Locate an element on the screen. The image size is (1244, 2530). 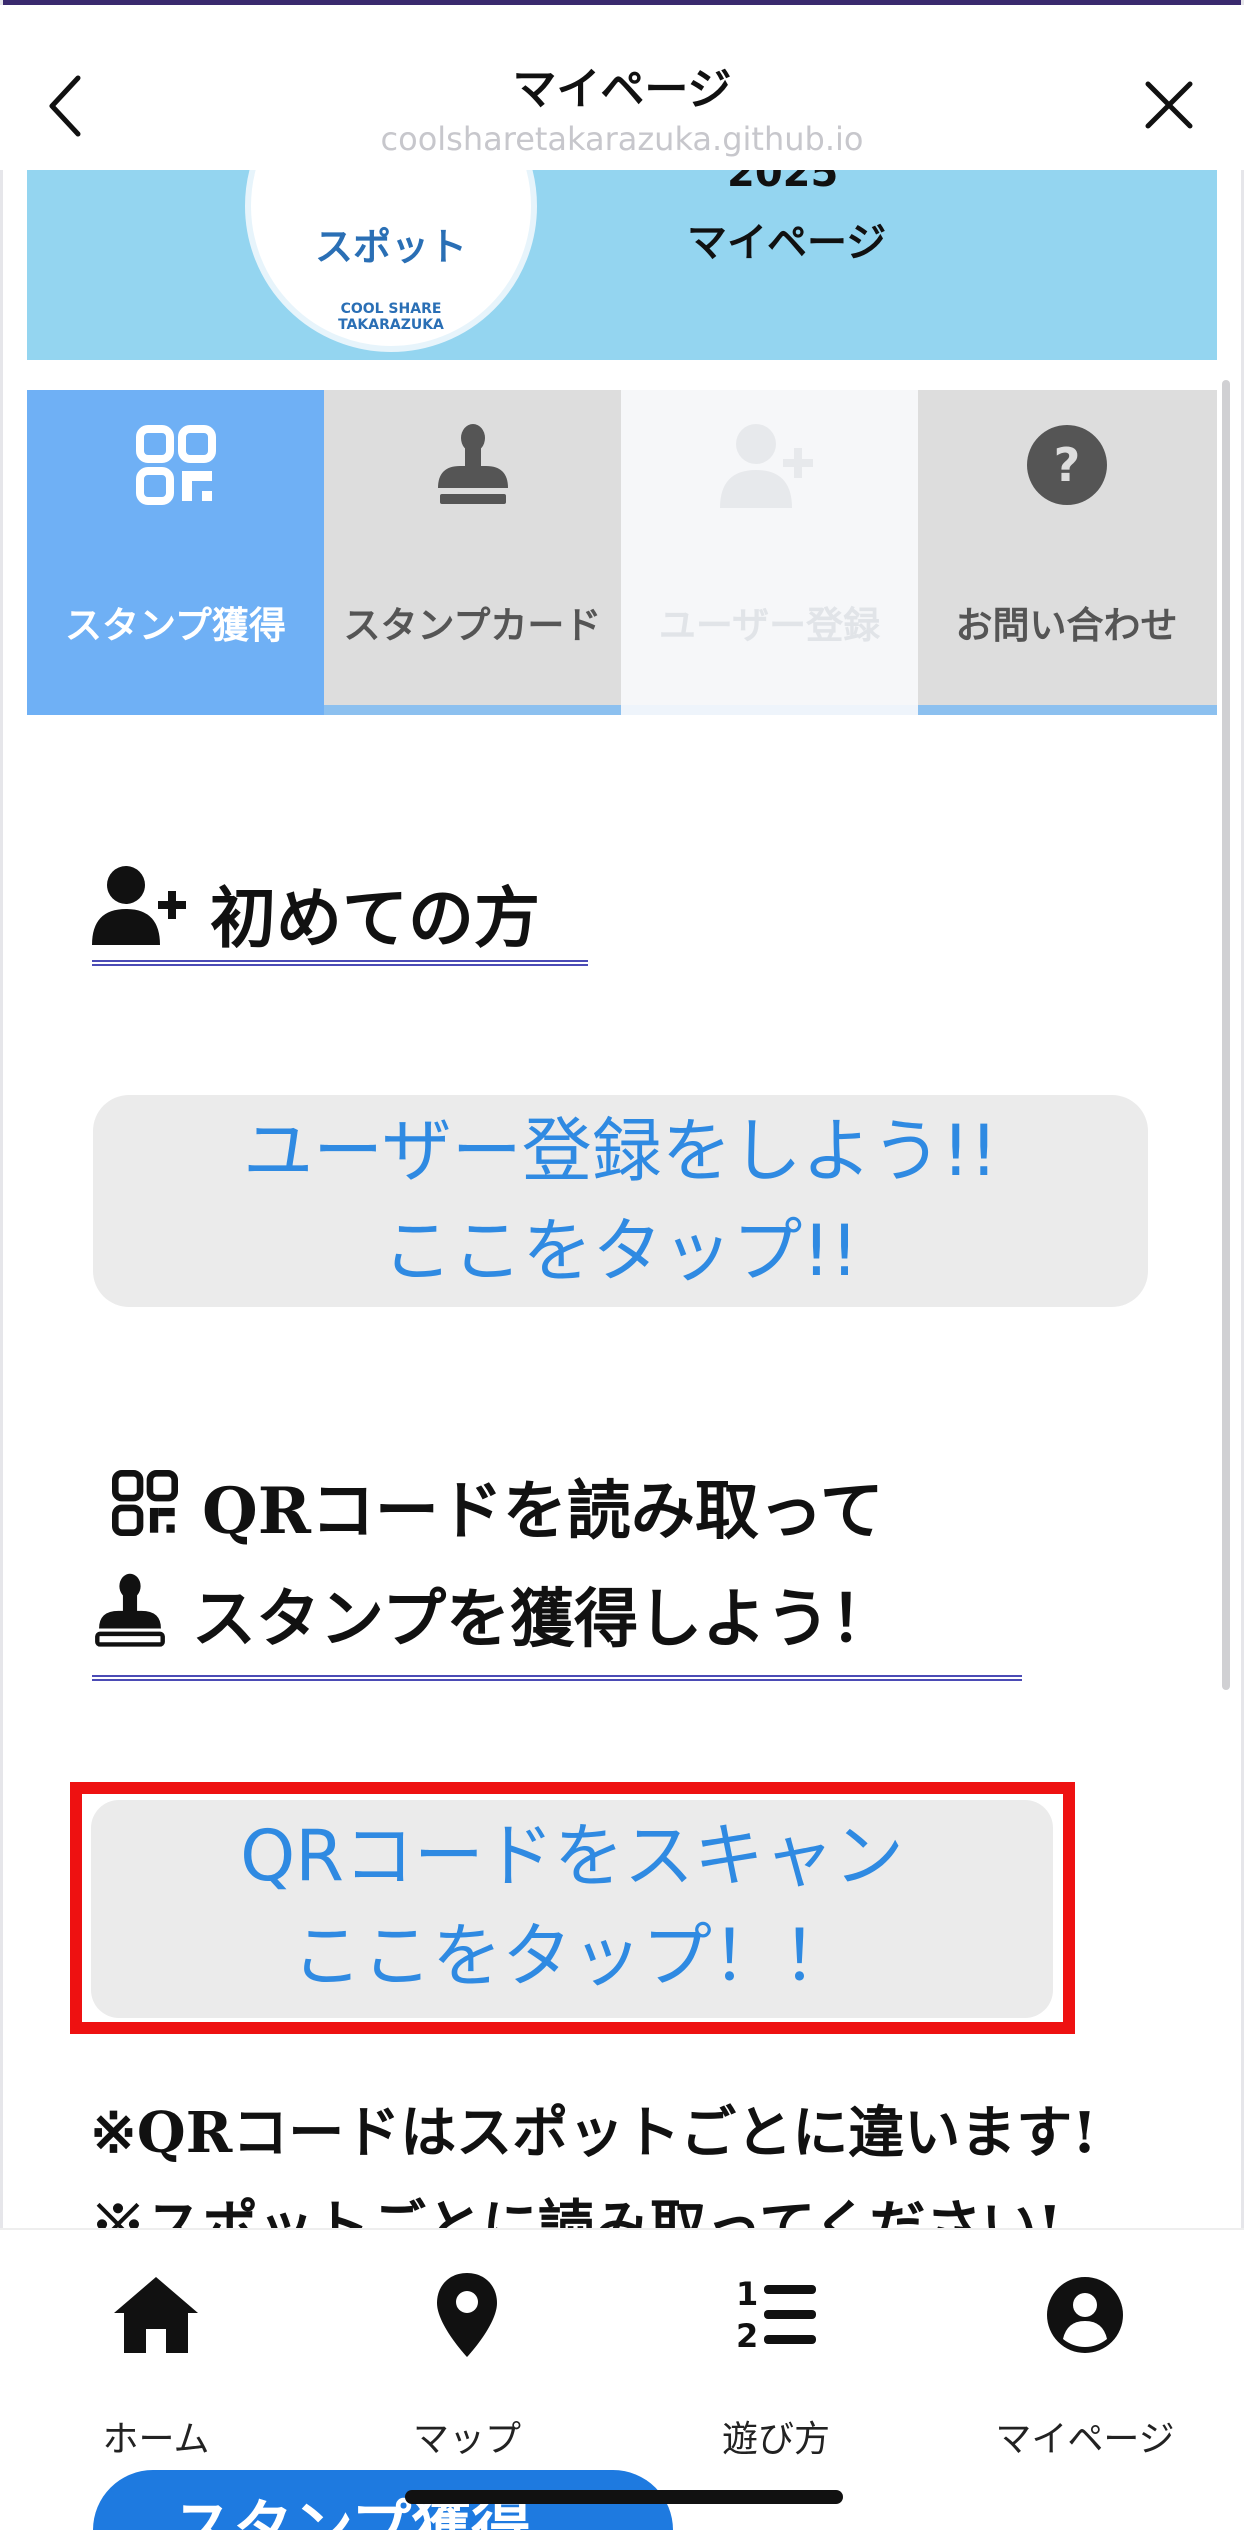
close-icon is located at coordinates (1169, 105).